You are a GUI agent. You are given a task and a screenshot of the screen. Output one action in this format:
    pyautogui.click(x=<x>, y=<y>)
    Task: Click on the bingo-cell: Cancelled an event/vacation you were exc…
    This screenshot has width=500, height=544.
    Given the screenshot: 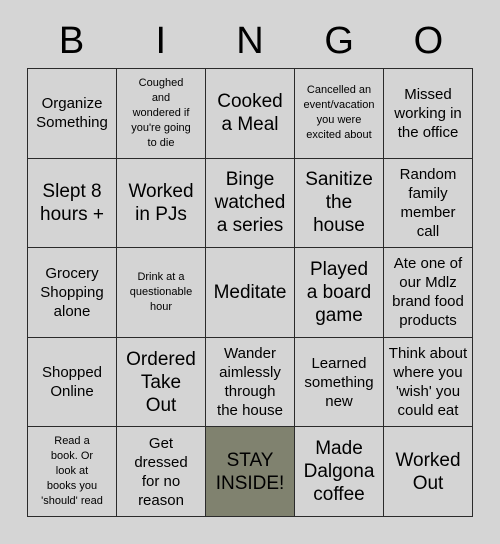 What is the action you would take?
    pyautogui.click(x=339, y=114)
    